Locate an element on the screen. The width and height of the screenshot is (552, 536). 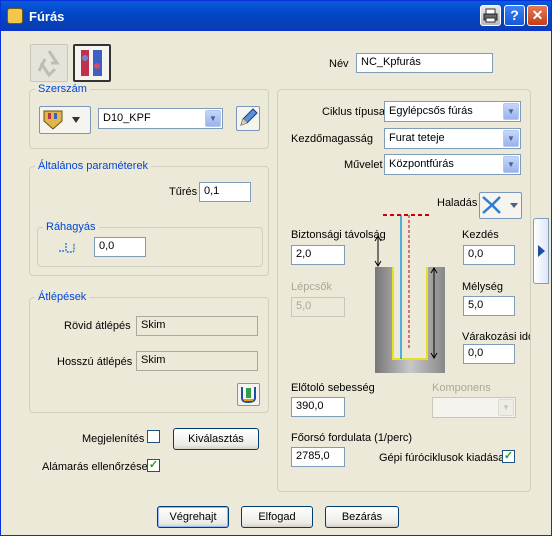
tool-select: D10_KPF ▼ is located at coordinates (160, 118).